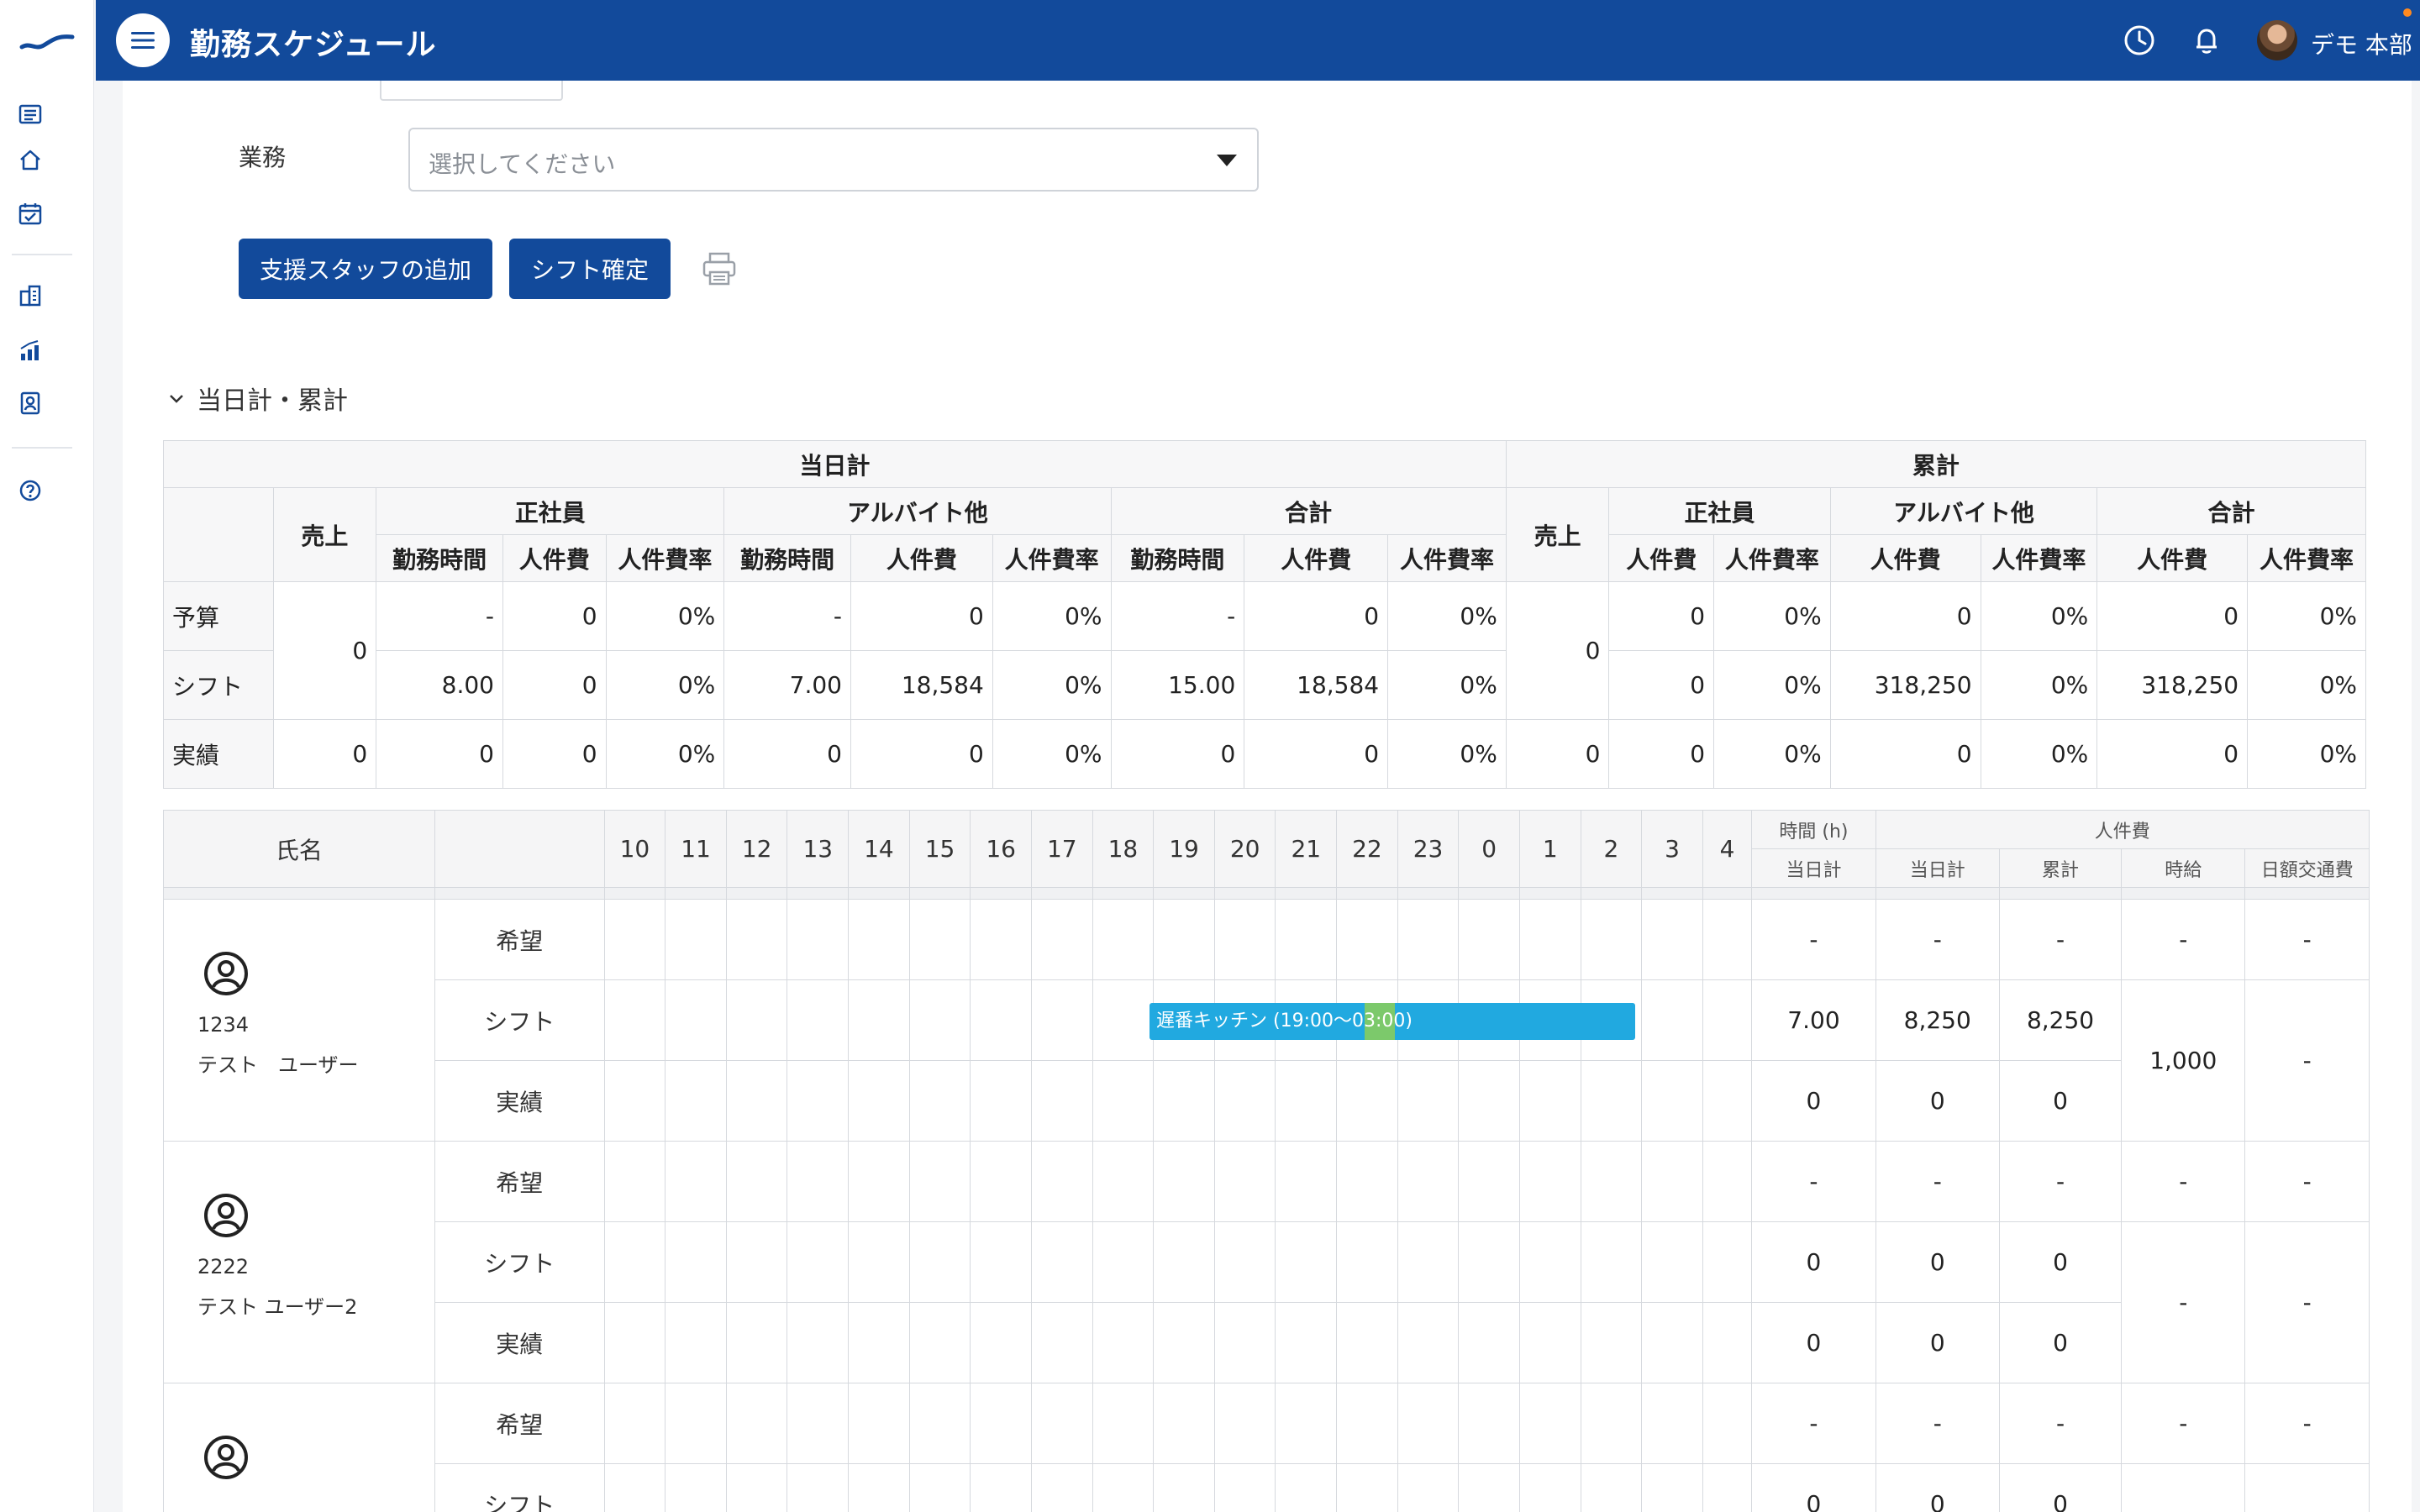 This screenshot has width=2420, height=1512. What do you see at coordinates (1392, 1021) in the screenshot?
I see `shift-bar: 遅番キッチン (19:00～03:00)` at bounding box center [1392, 1021].